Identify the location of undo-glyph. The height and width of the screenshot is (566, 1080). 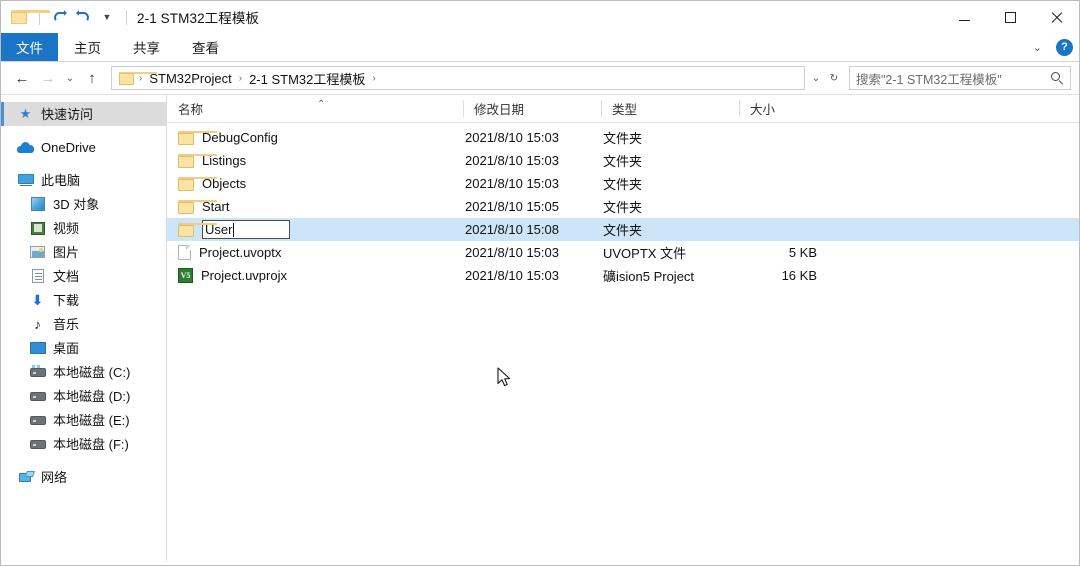
(60, 14).